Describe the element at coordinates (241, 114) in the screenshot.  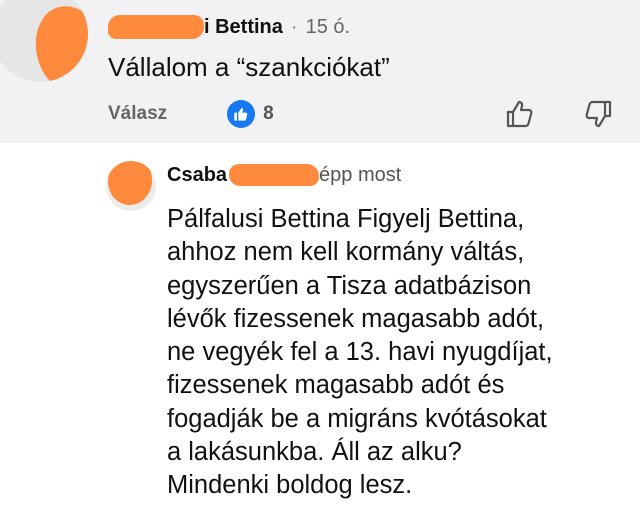
I see `like-badge-icon` at that location.